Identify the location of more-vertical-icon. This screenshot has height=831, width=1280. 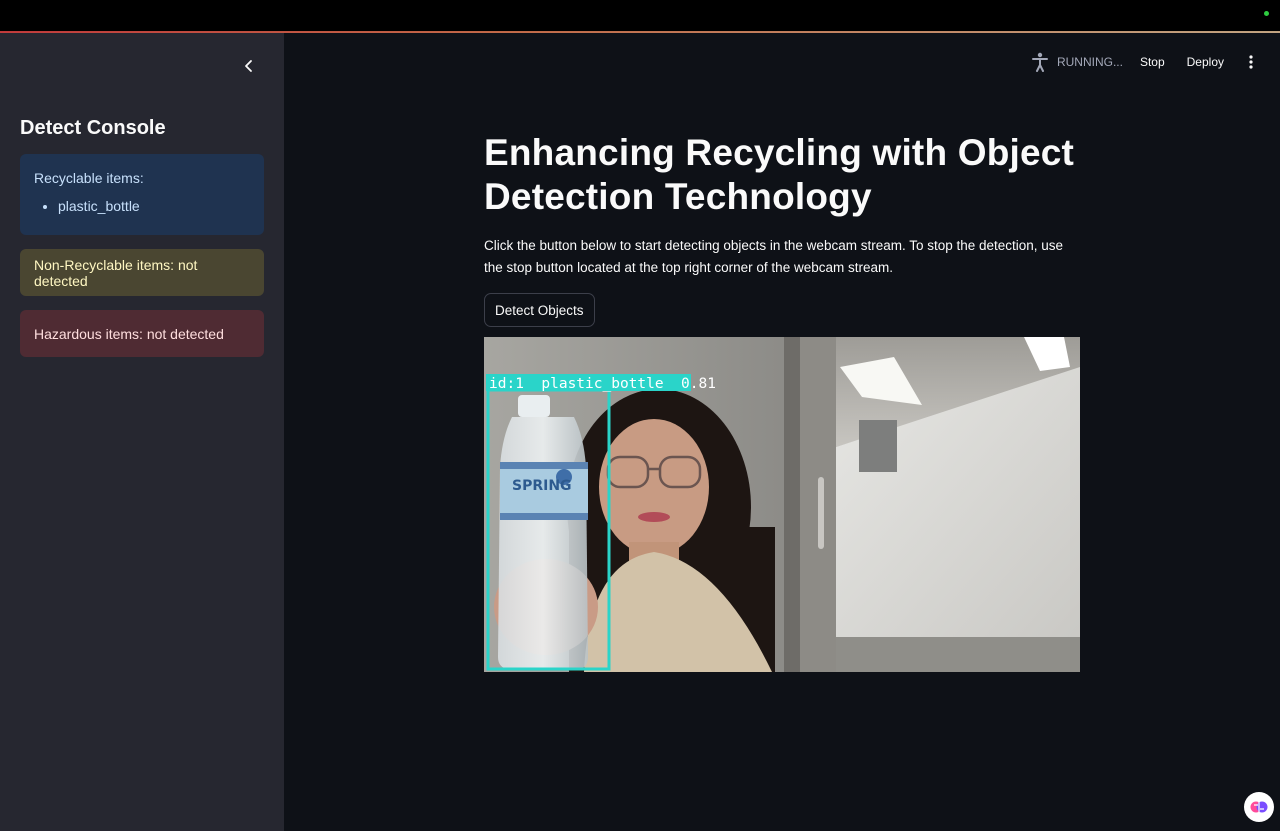
(1251, 62).